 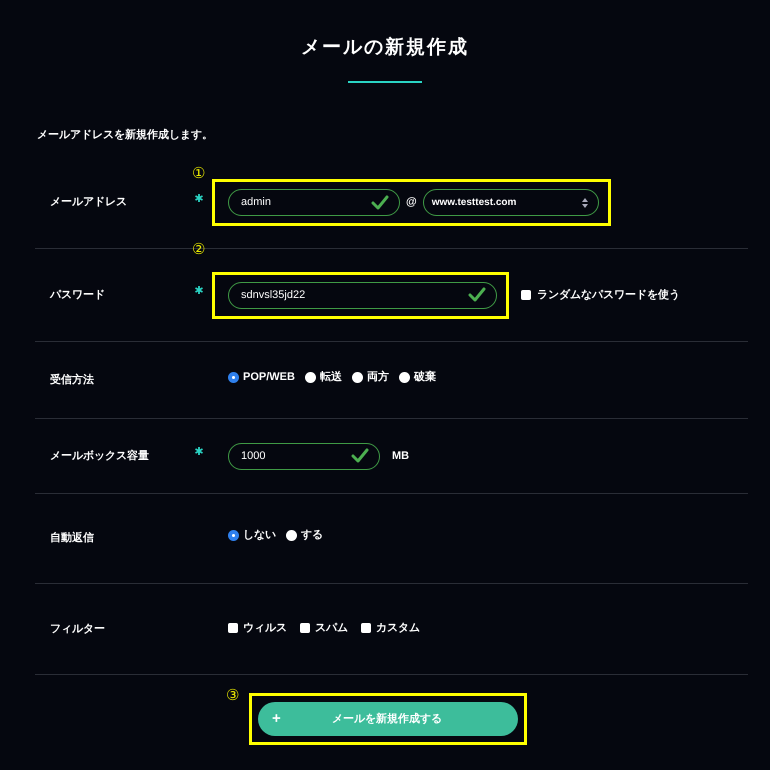 I want to click on sort-arrows-icon, so click(x=585, y=203).